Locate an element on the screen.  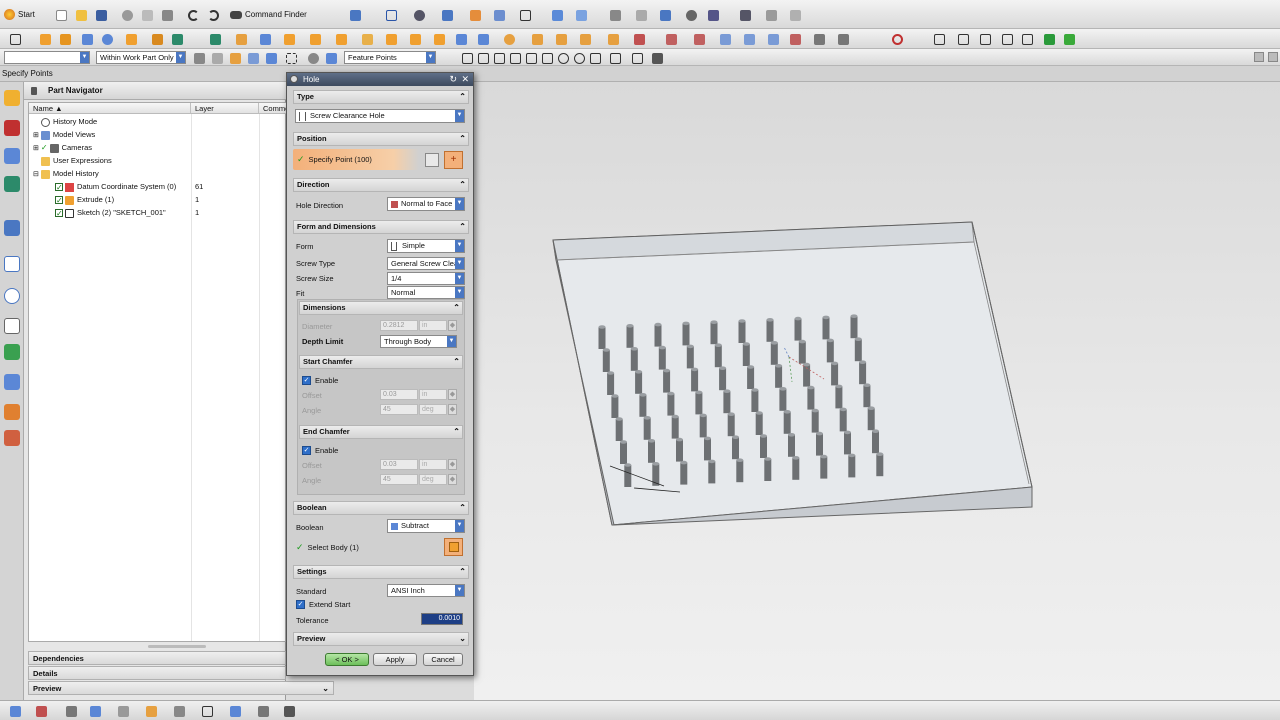
snap-point-on-face-icon is located at coordinates (614, 57).